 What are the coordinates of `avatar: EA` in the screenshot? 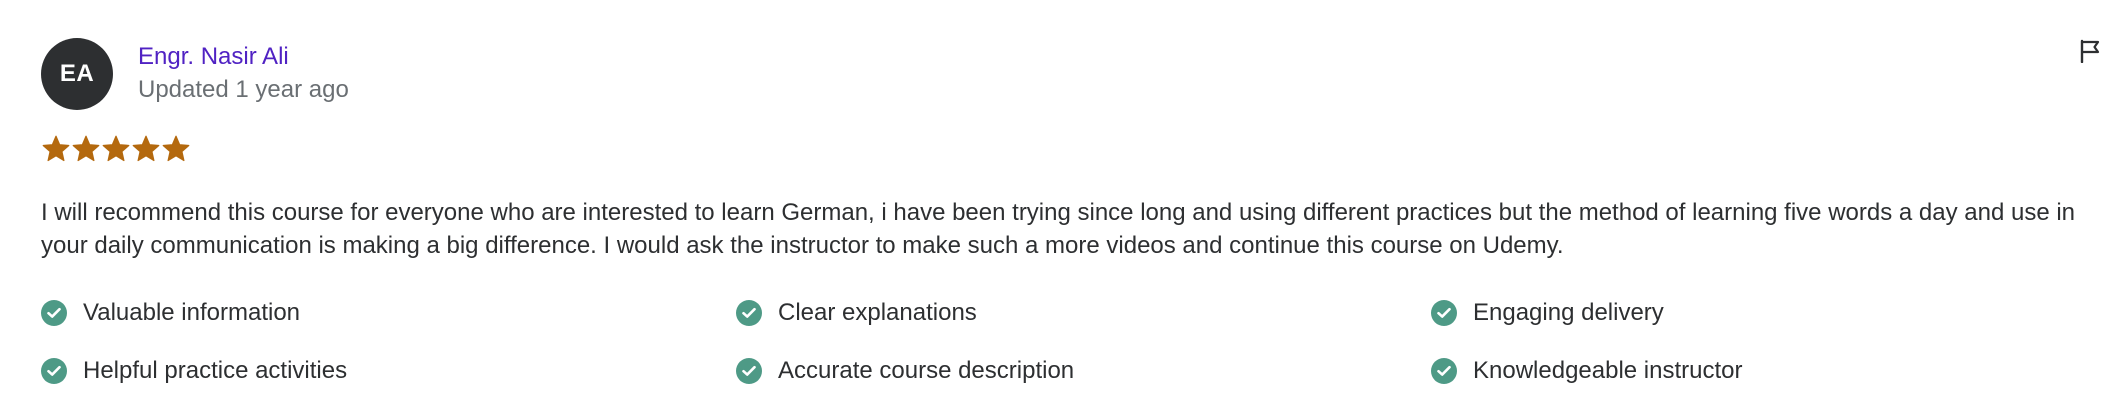 It's located at (77, 74).